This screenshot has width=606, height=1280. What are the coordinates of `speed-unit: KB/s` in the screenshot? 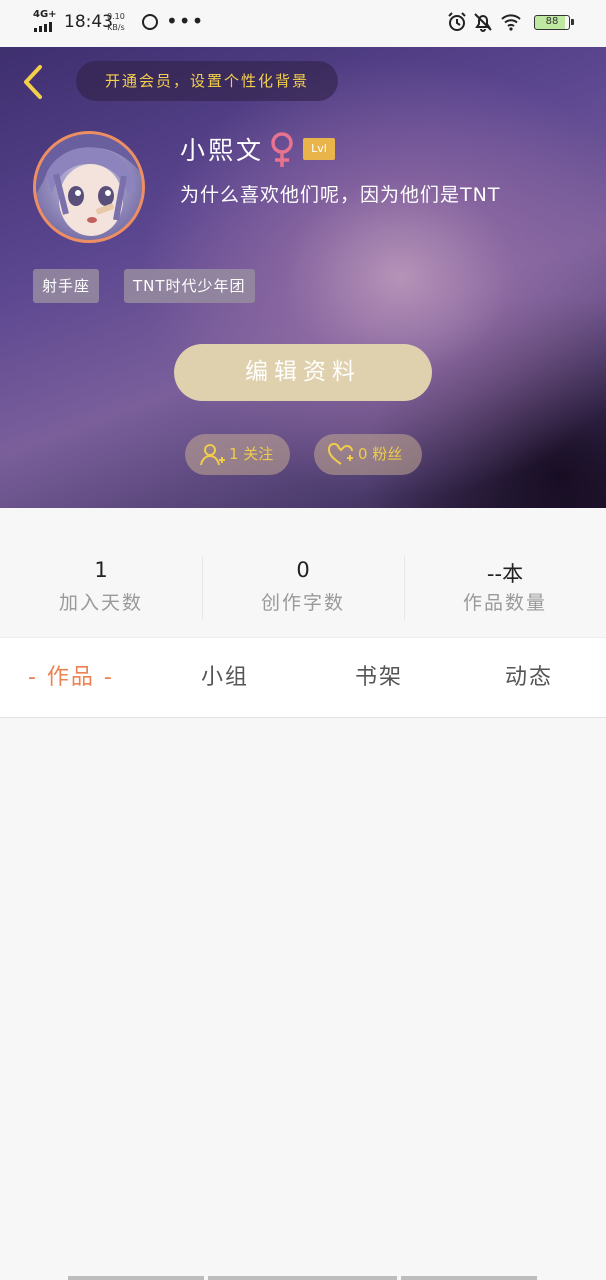 It's located at (116, 27).